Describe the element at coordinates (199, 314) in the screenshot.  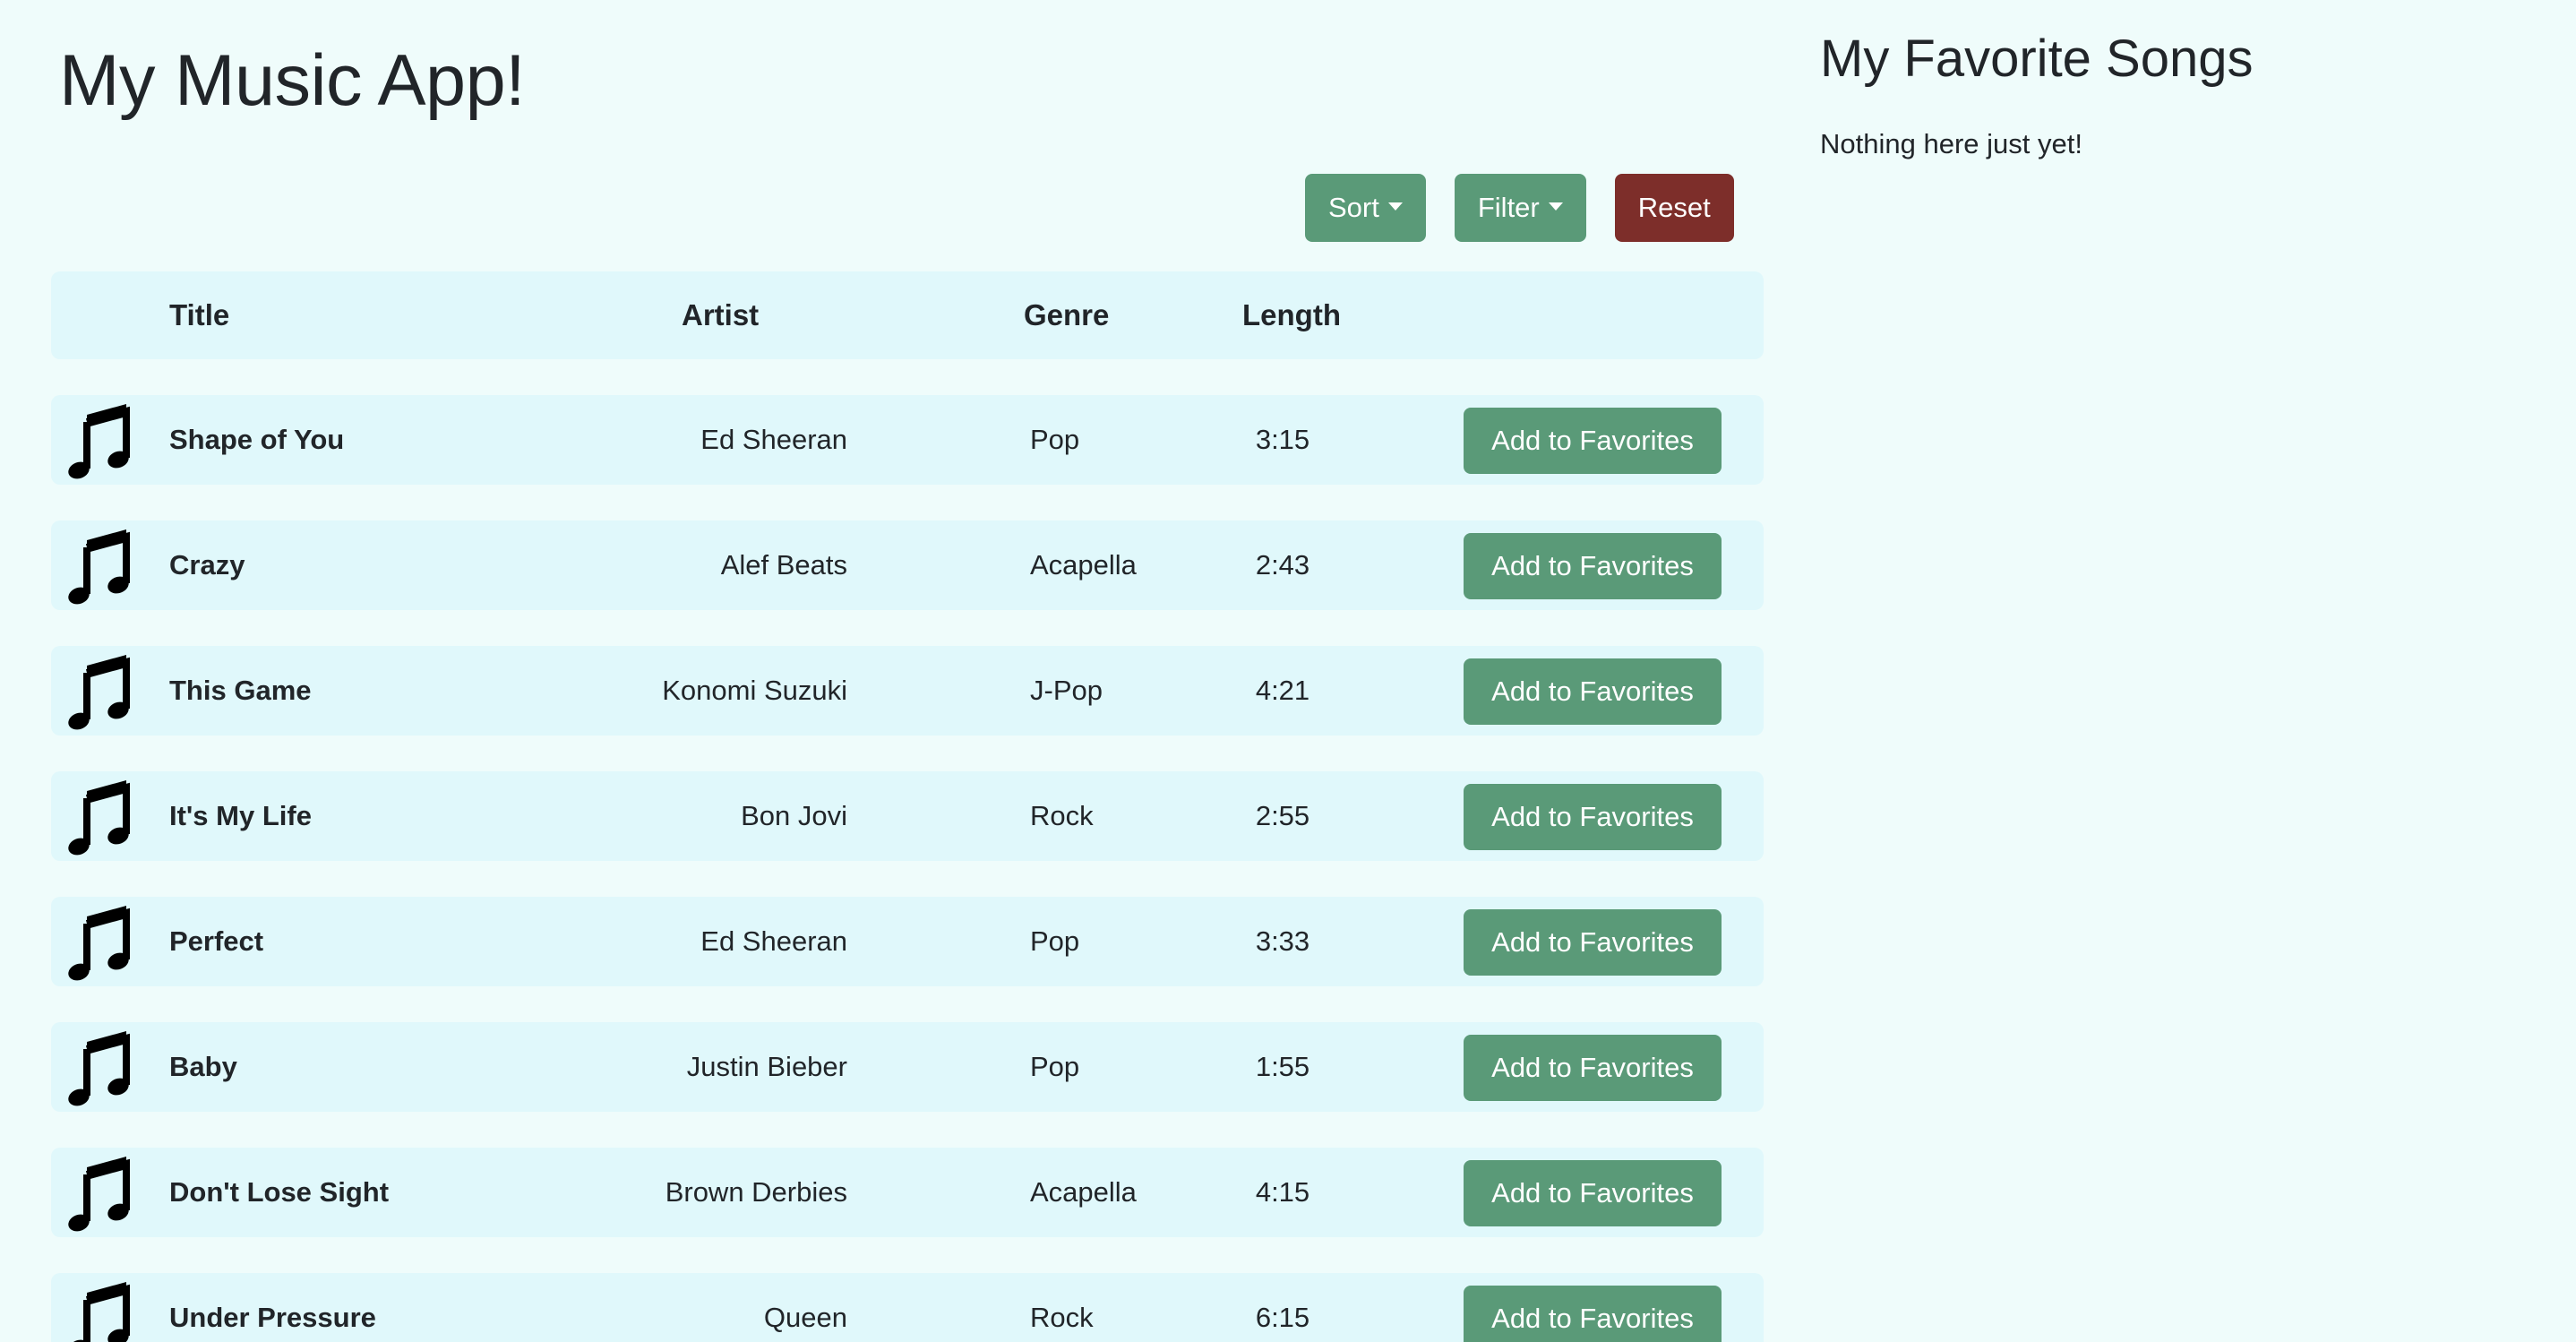
I see `column-header-title: Title` at that location.